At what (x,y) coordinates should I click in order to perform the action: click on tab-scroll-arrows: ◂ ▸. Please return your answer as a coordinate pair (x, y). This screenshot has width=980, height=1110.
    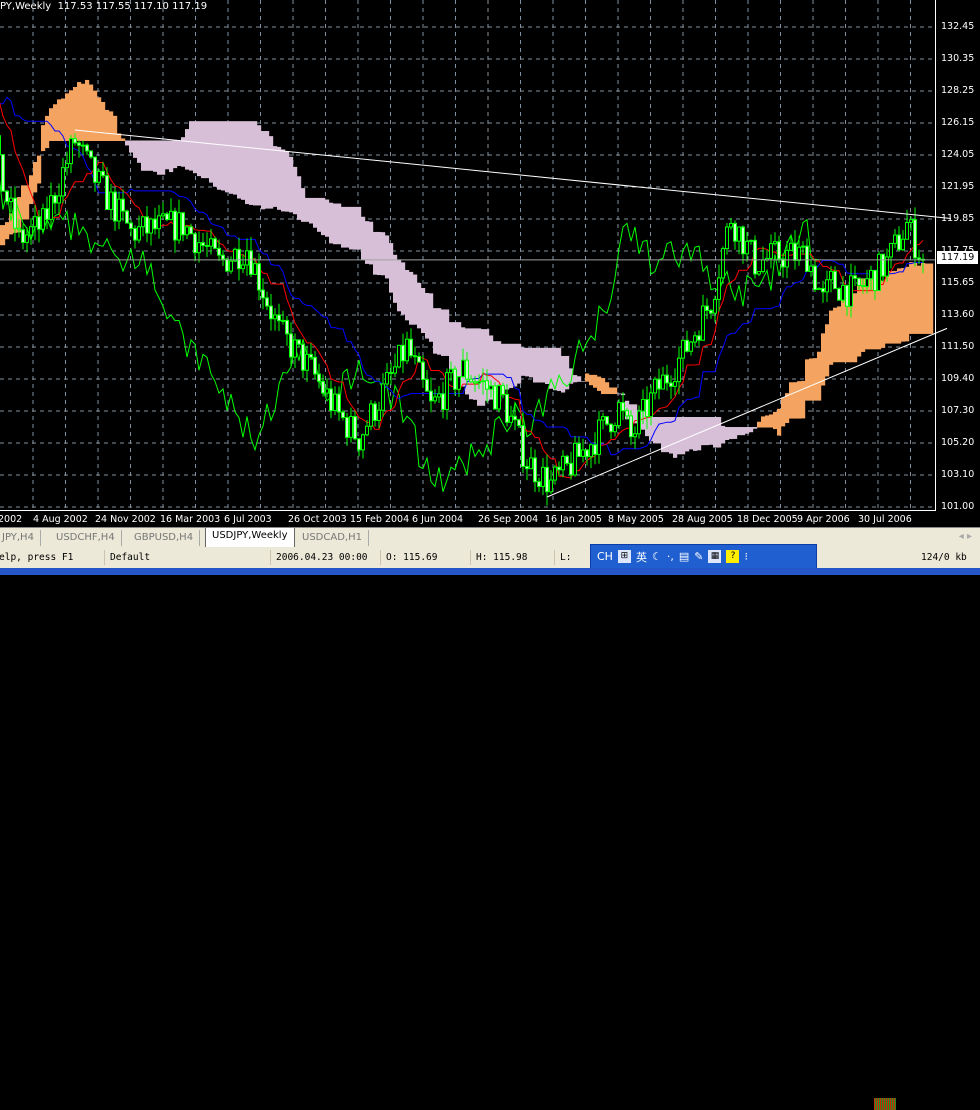
    Looking at the image, I should click on (965, 536).